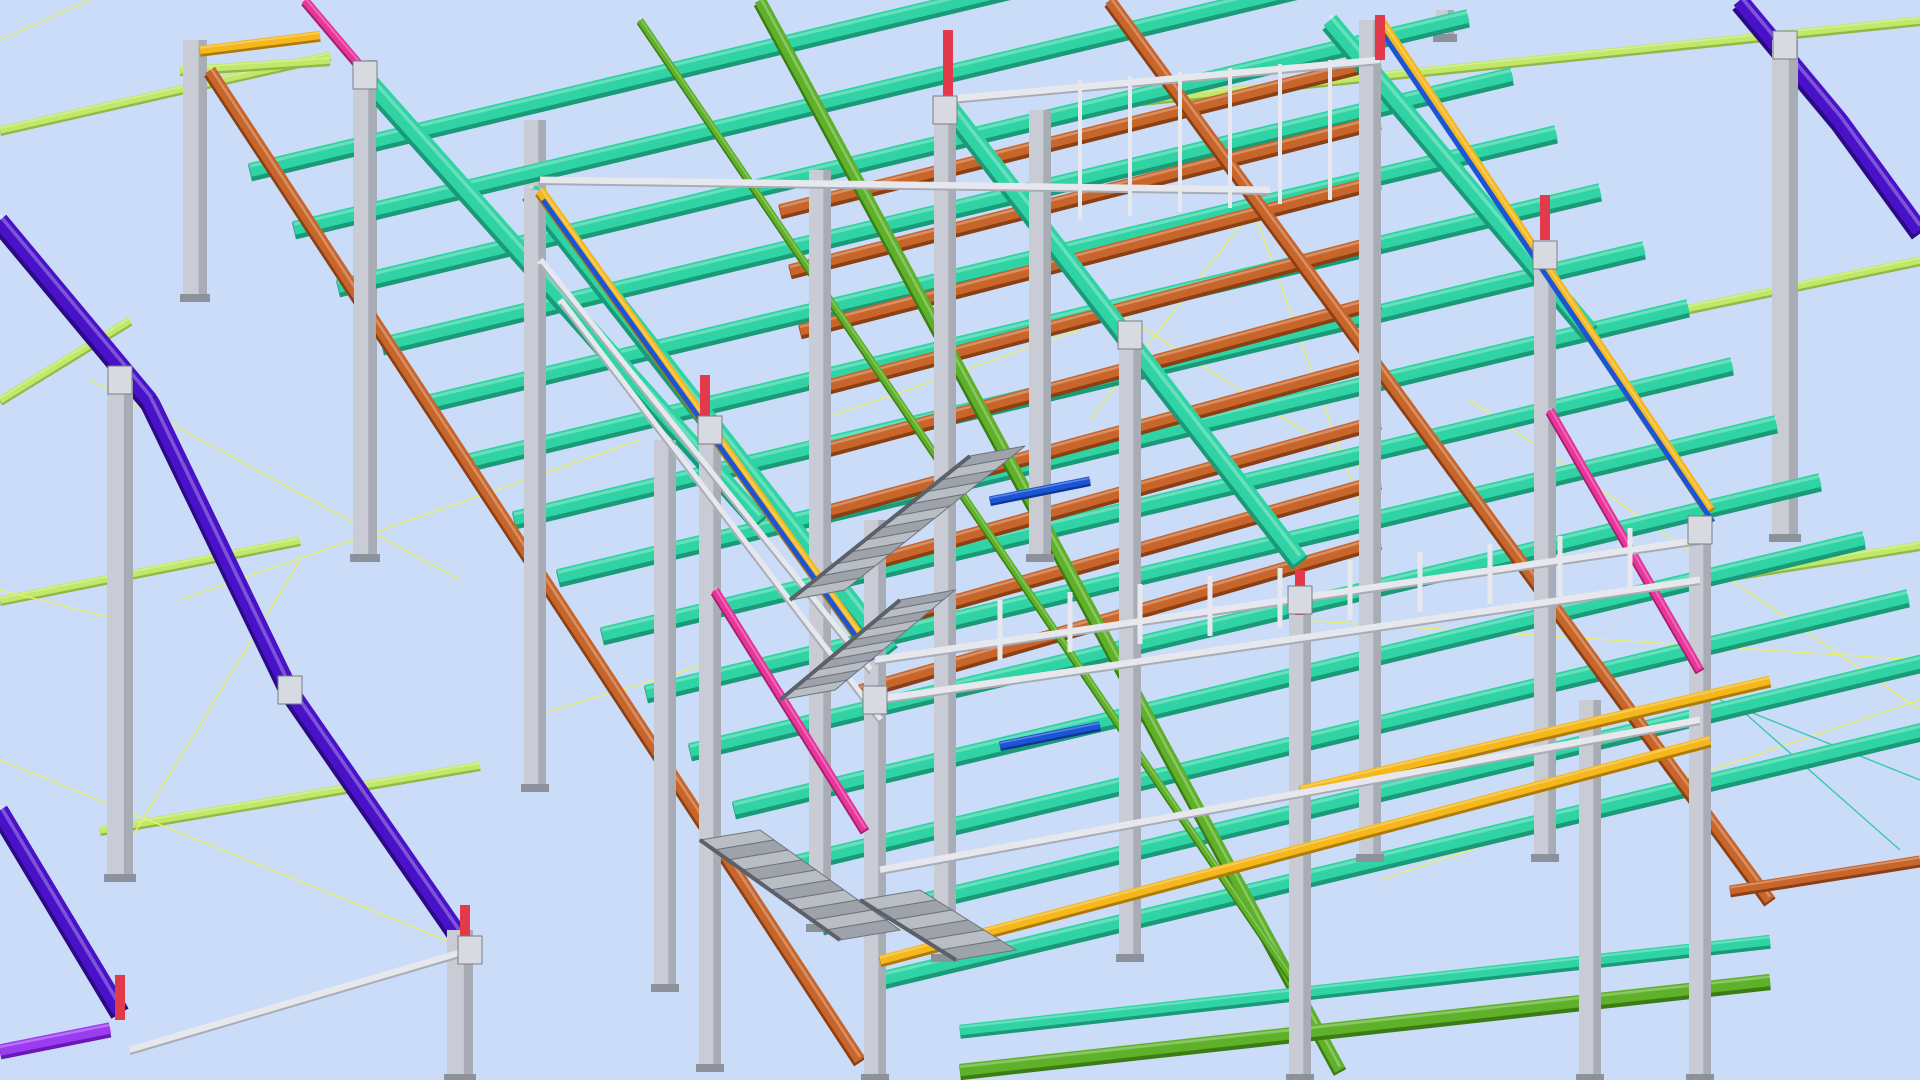 This screenshot has width=1920, height=1080. Describe the element at coordinates (300, 1004) in the screenshot. I see `guard-rail-shadow` at that location.